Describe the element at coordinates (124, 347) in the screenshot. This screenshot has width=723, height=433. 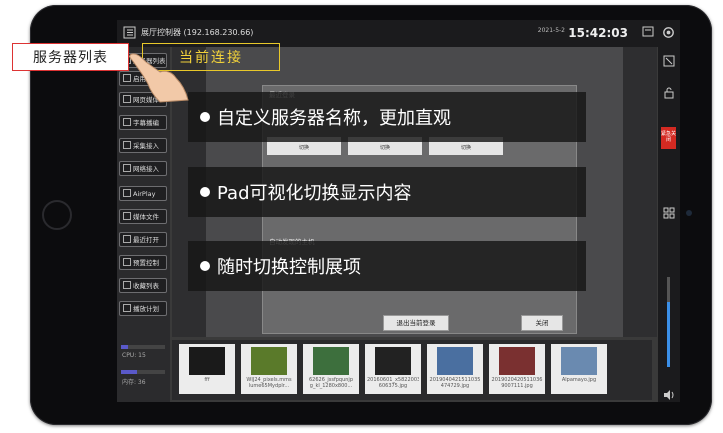
I see `cpu-bar-fill` at that location.